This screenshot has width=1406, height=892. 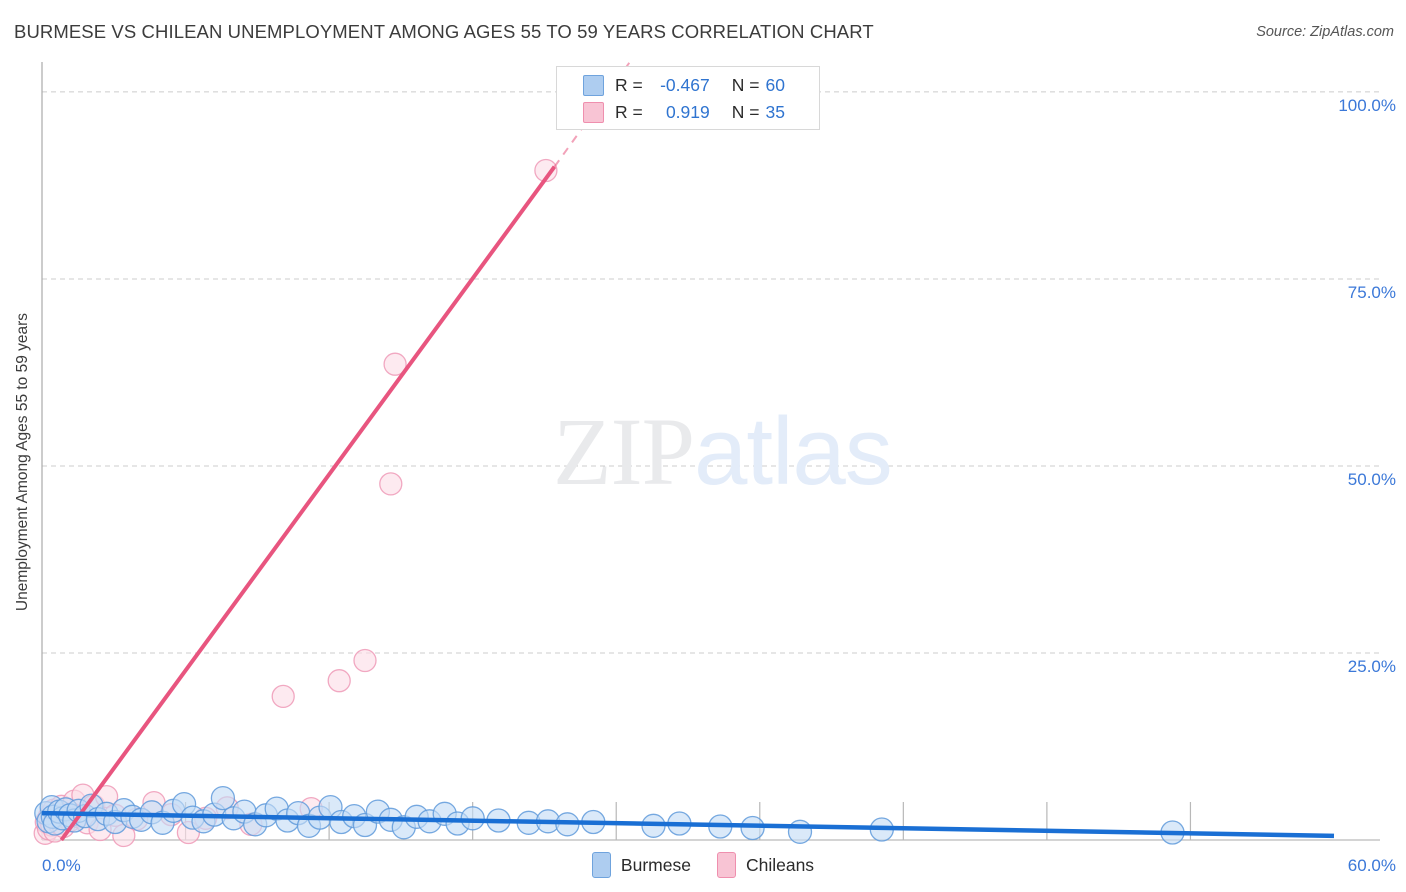 I want to click on legend-item-chileans: Chileans, so click(x=765, y=865).